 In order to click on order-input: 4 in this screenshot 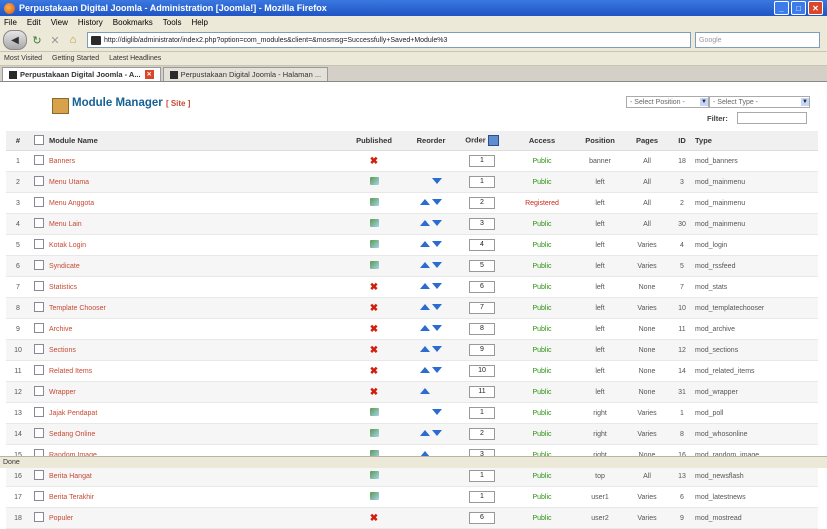, I will do `click(482, 245)`.